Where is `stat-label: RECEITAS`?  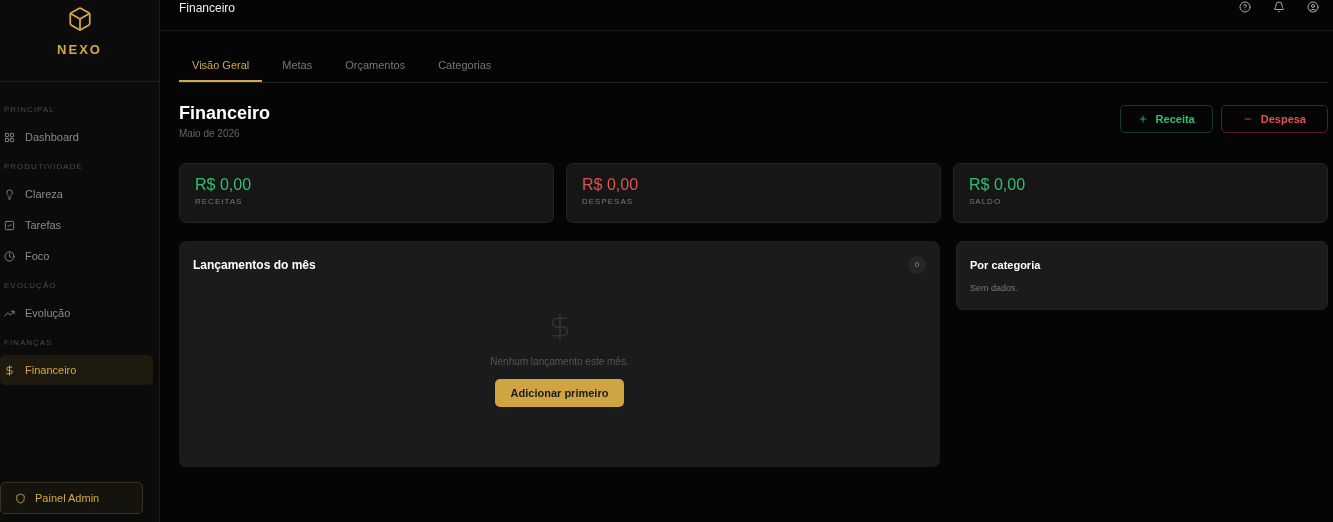
stat-label: RECEITAS is located at coordinates (219, 202).